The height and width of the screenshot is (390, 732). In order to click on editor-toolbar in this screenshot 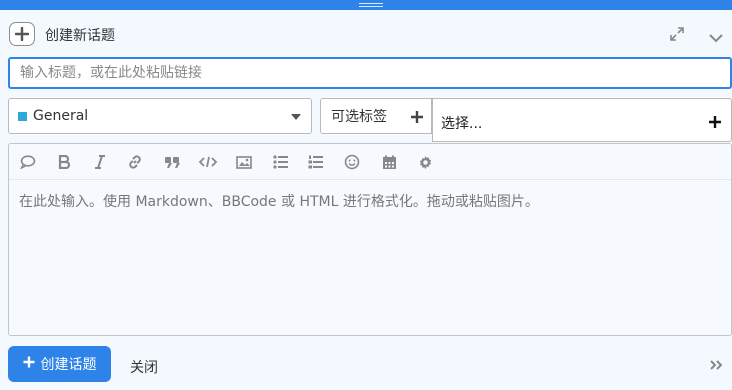, I will do `click(370, 162)`.